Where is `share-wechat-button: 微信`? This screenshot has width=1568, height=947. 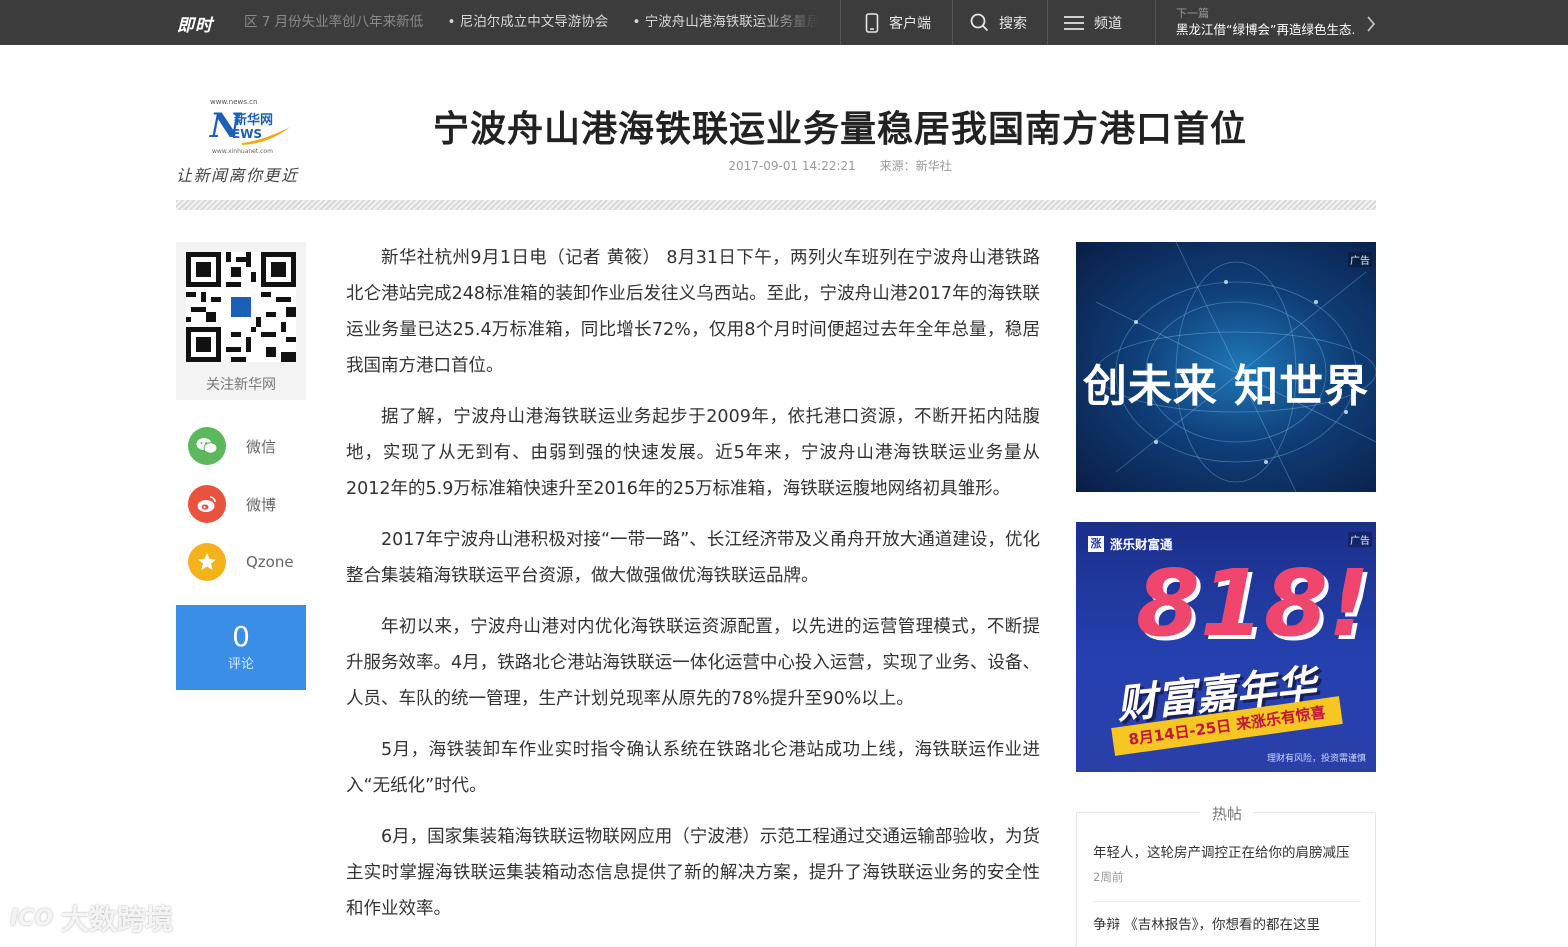 share-wechat-button: 微信 is located at coordinates (248, 446).